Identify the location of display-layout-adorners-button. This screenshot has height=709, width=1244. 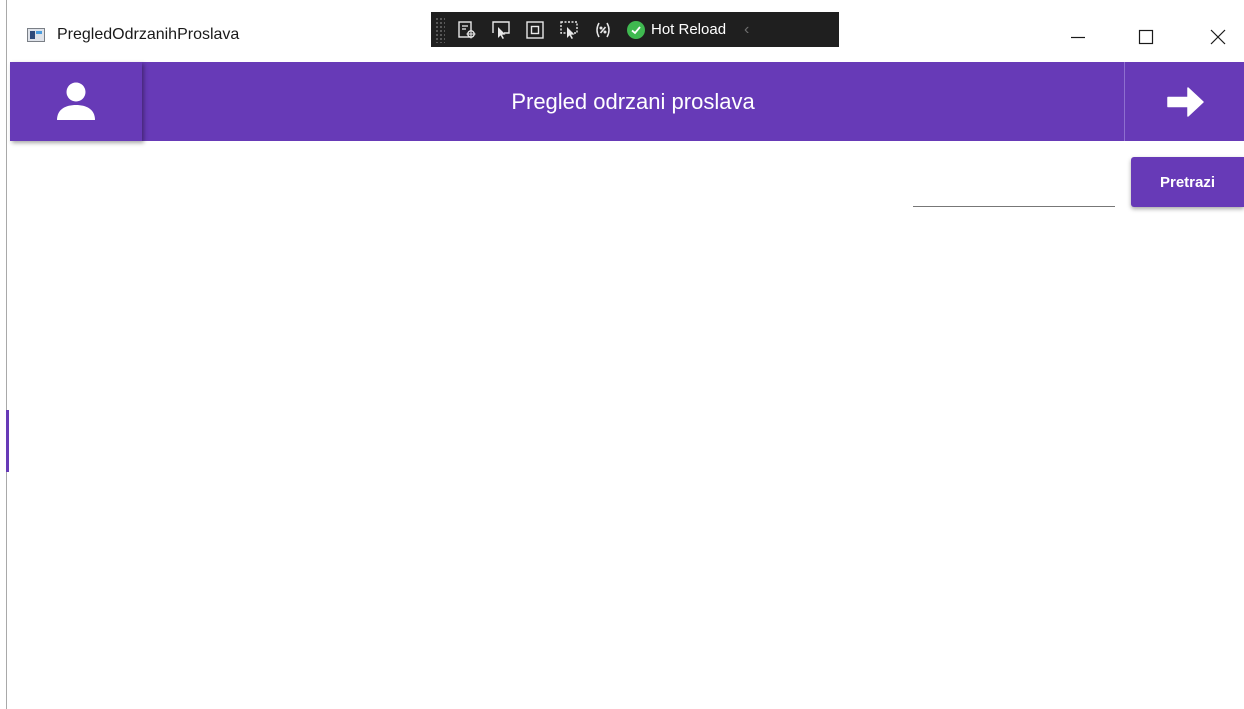
(535, 30).